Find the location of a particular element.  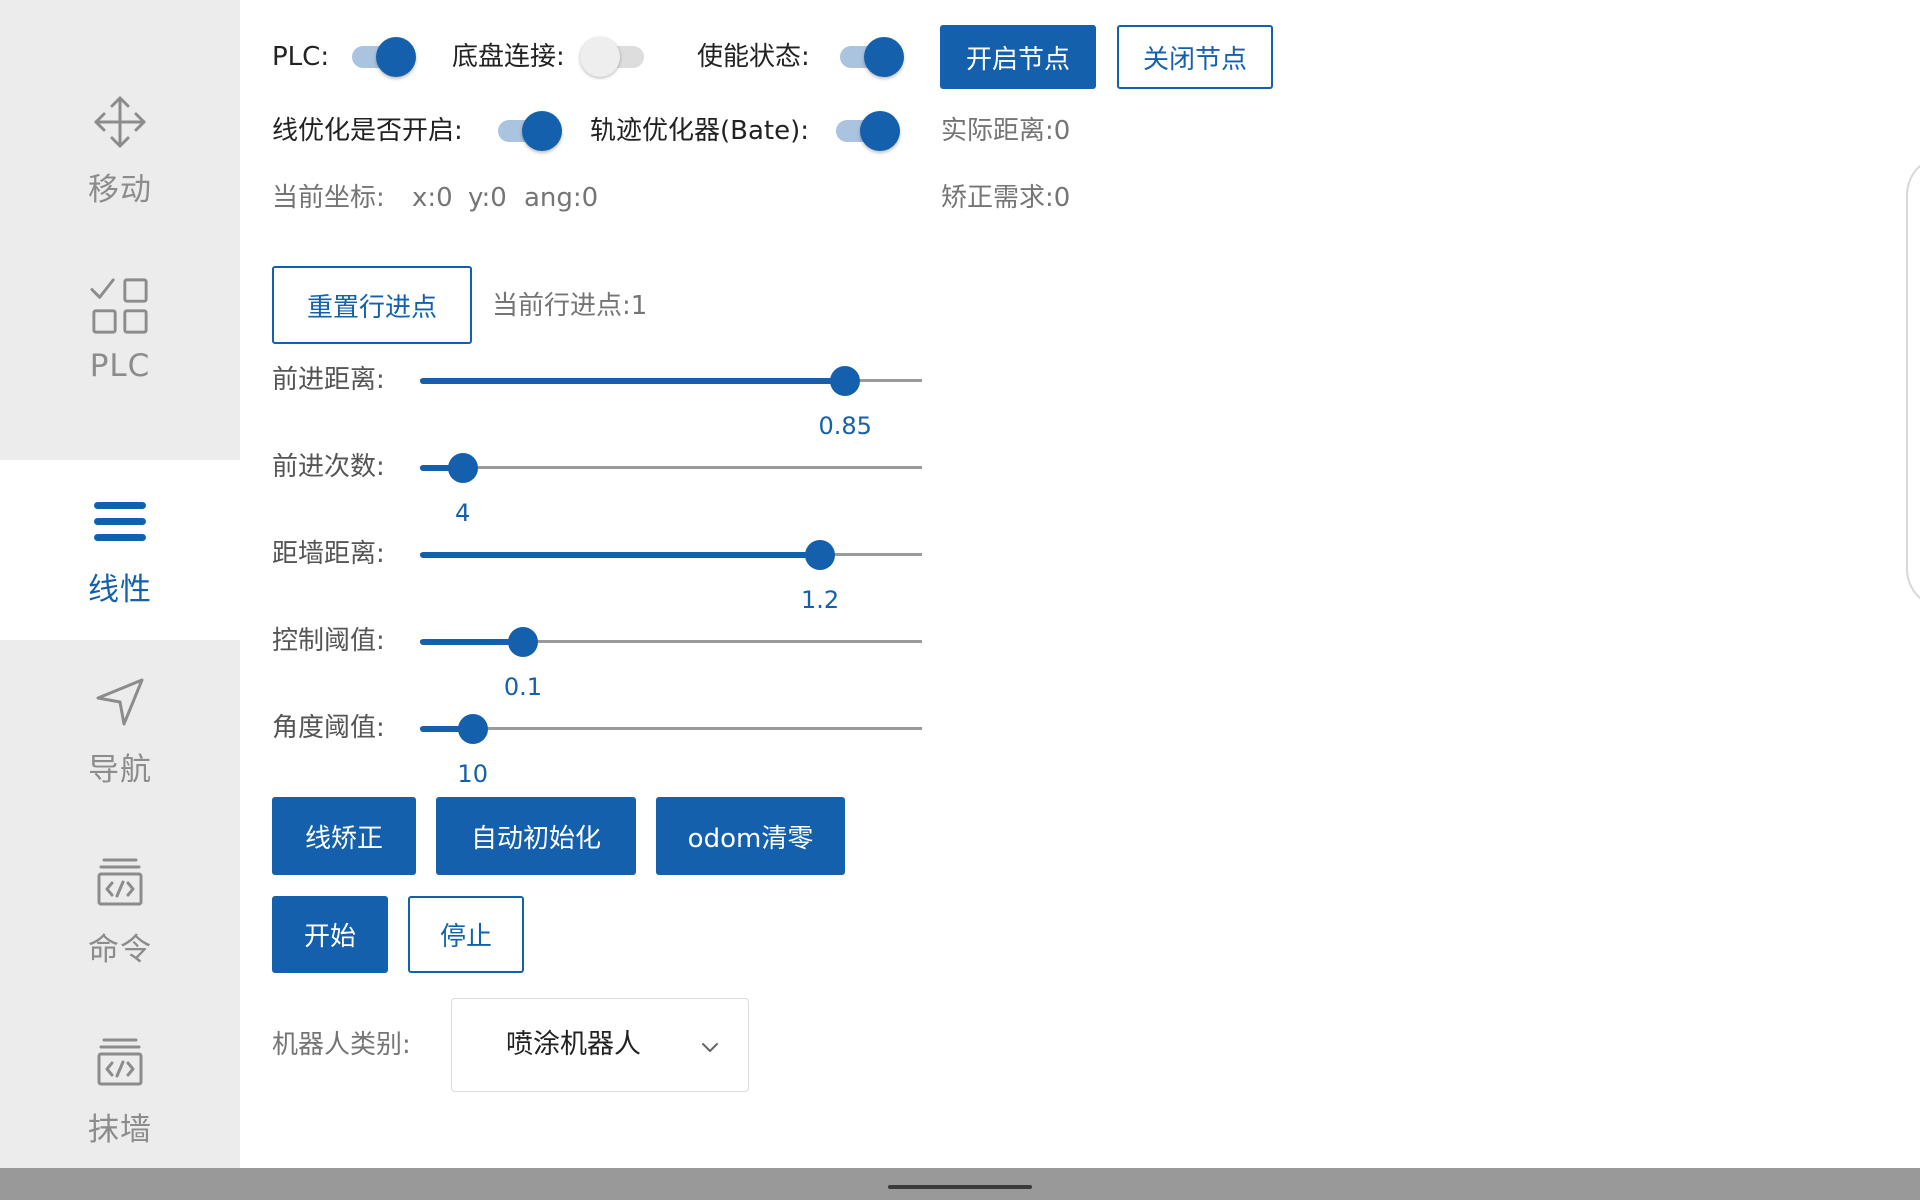

sidebar-item-label: 导航 is located at coordinates (120, 769).